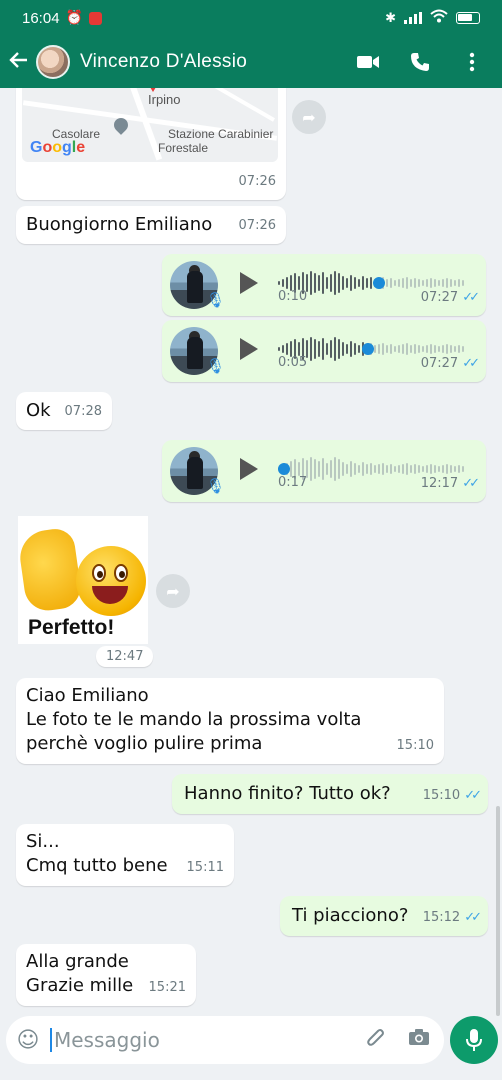  I want to click on message-line: Grazie mille, so click(80, 985).